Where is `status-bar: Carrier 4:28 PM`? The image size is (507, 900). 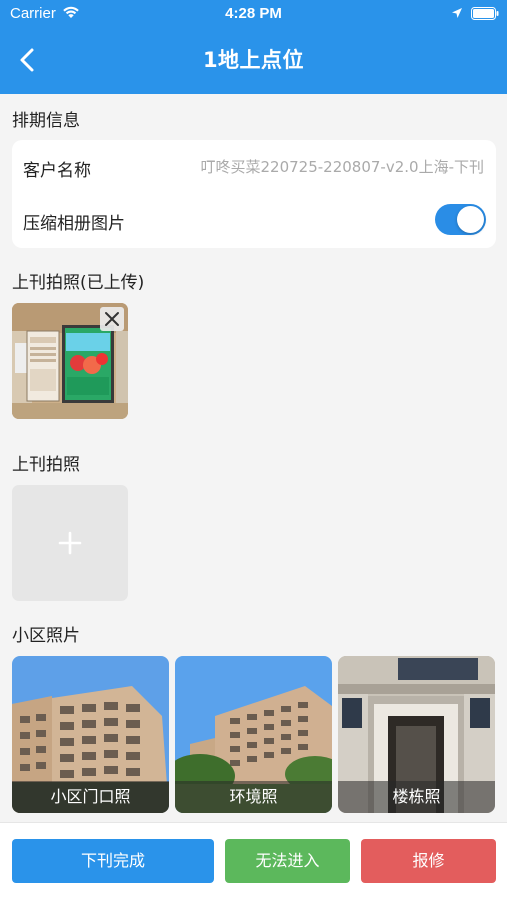
status-bar: Carrier 4:28 PM is located at coordinates (253, 14).